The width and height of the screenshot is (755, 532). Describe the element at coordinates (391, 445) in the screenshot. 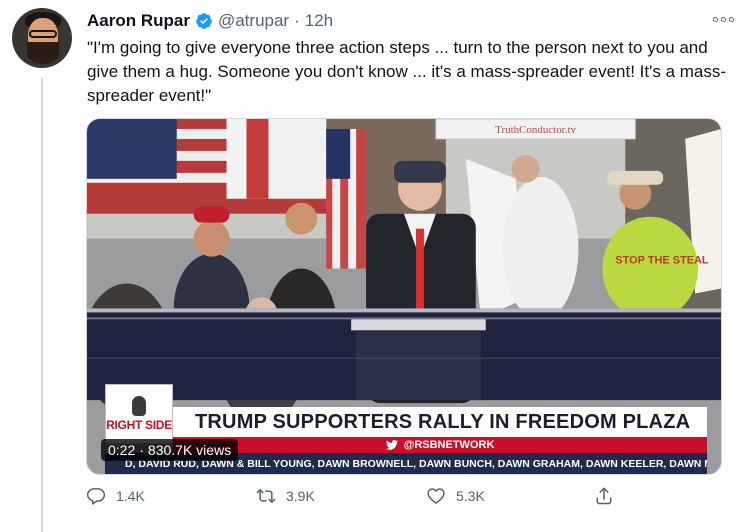

I see `twitter-bird-icon` at that location.